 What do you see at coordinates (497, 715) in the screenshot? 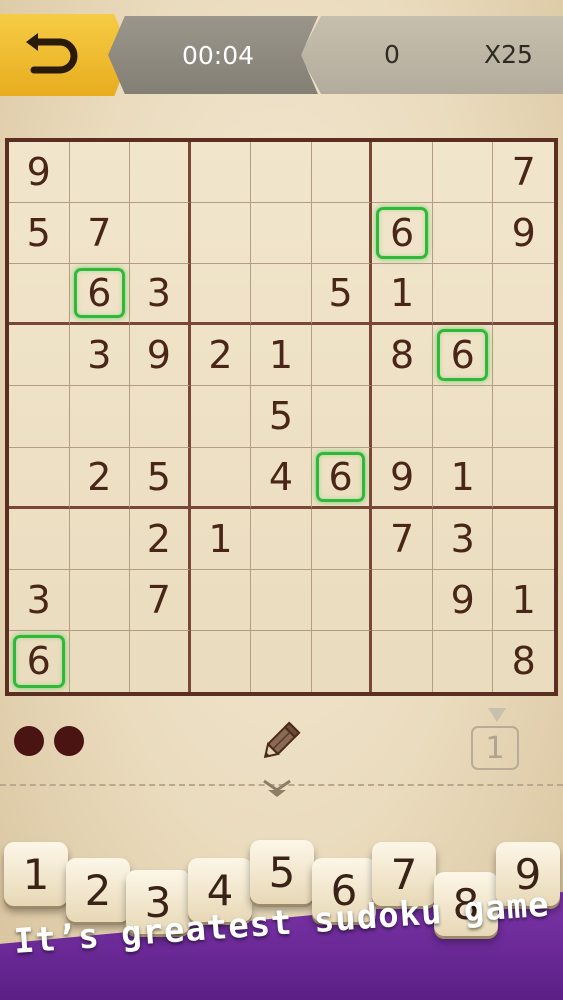
I see `hint-pointer-icon` at bounding box center [497, 715].